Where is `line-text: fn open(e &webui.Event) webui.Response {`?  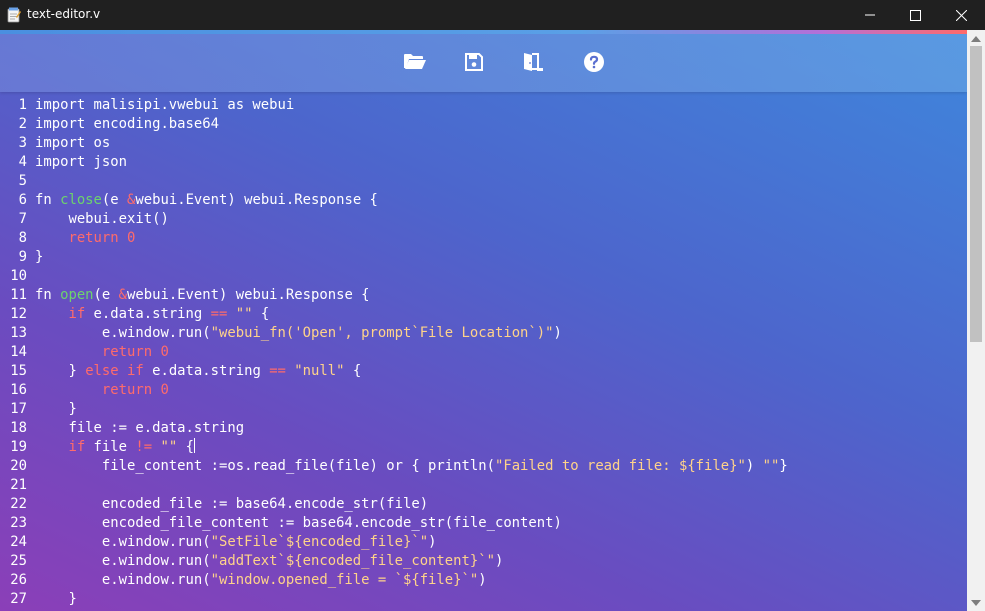 line-text: fn open(e &webui.Event) webui.Response { is located at coordinates (202, 295).